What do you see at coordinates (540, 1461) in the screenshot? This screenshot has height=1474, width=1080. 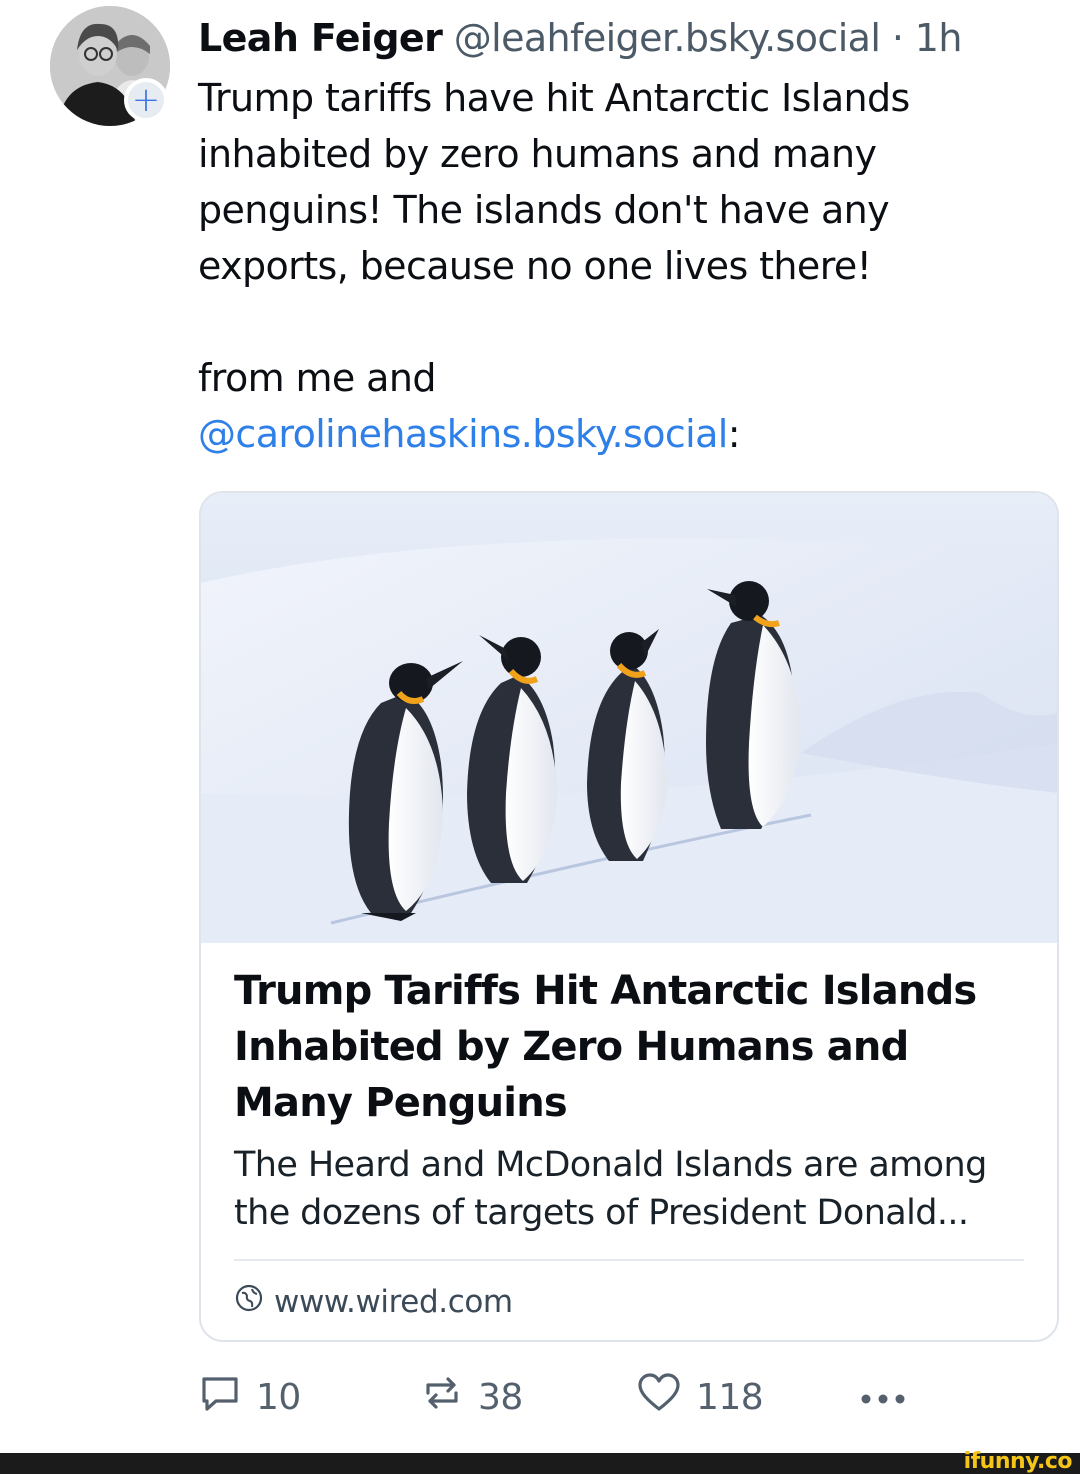 I see `watermark-bar: ifunny.co` at bounding box center [540, 1461].